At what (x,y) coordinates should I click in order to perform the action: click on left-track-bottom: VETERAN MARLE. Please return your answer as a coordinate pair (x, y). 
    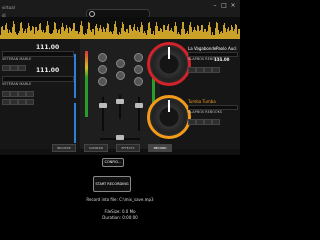
    Looking at the image, I should click on (17, 84).